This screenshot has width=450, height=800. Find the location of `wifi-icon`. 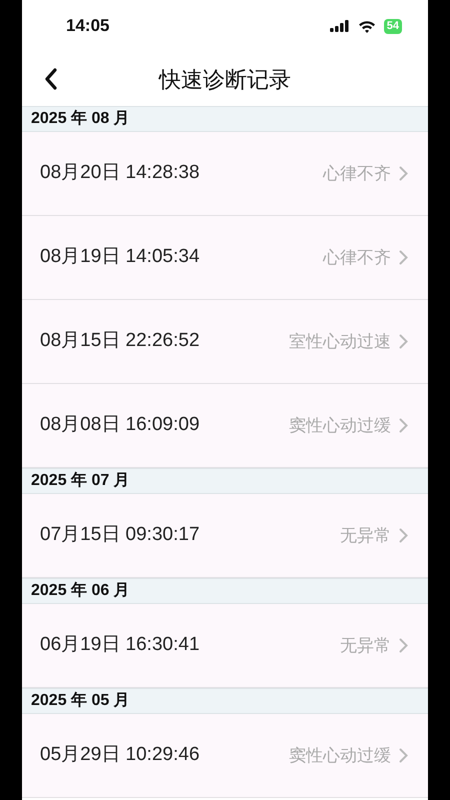

wifi-icon is located at coordinates (367, 26).